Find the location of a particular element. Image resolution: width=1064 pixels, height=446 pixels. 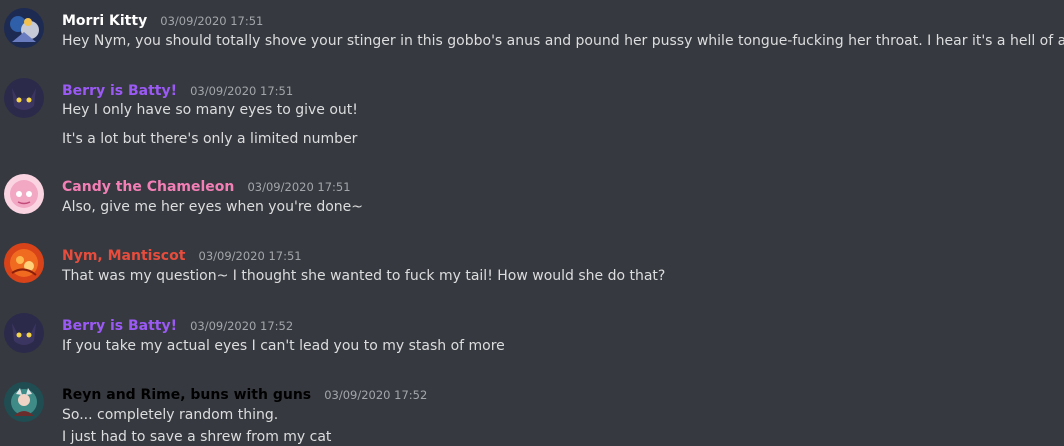

morri-kitty-avatar-icon is located at coordinates (24, 28).